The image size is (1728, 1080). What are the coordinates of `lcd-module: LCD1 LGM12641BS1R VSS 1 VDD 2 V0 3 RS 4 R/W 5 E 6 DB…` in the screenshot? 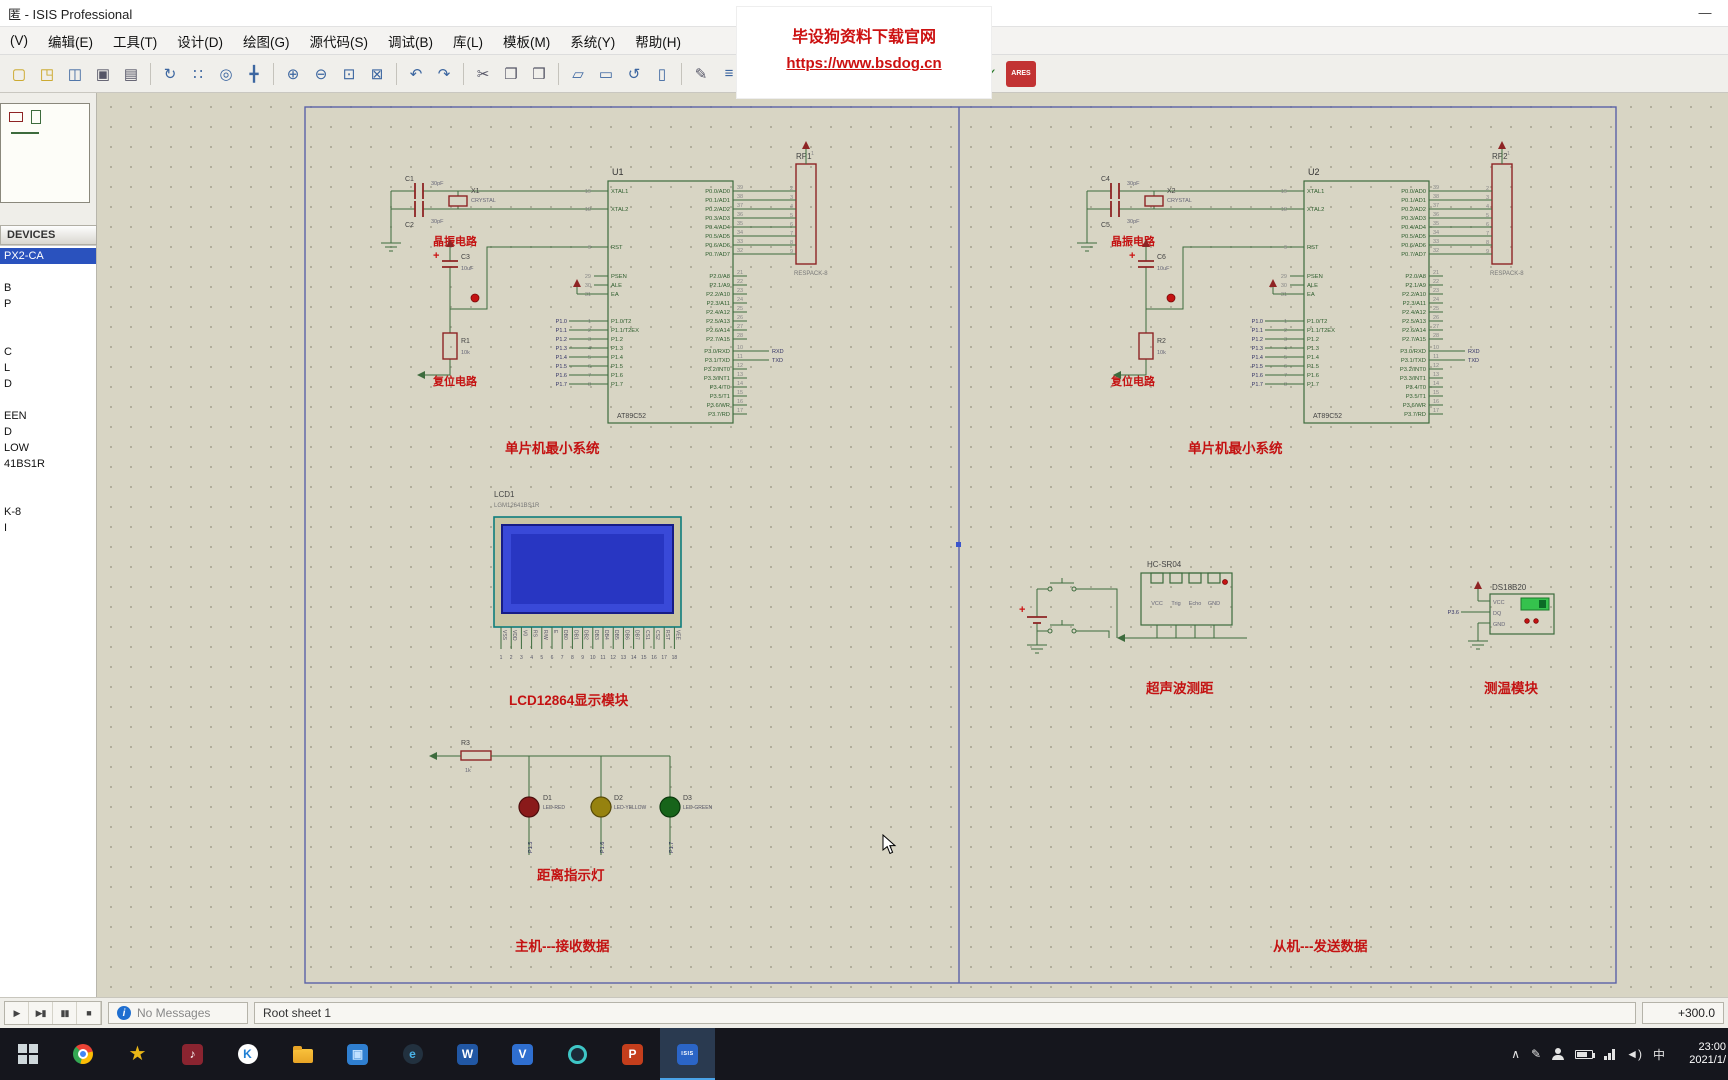 It's located at (587, 575).